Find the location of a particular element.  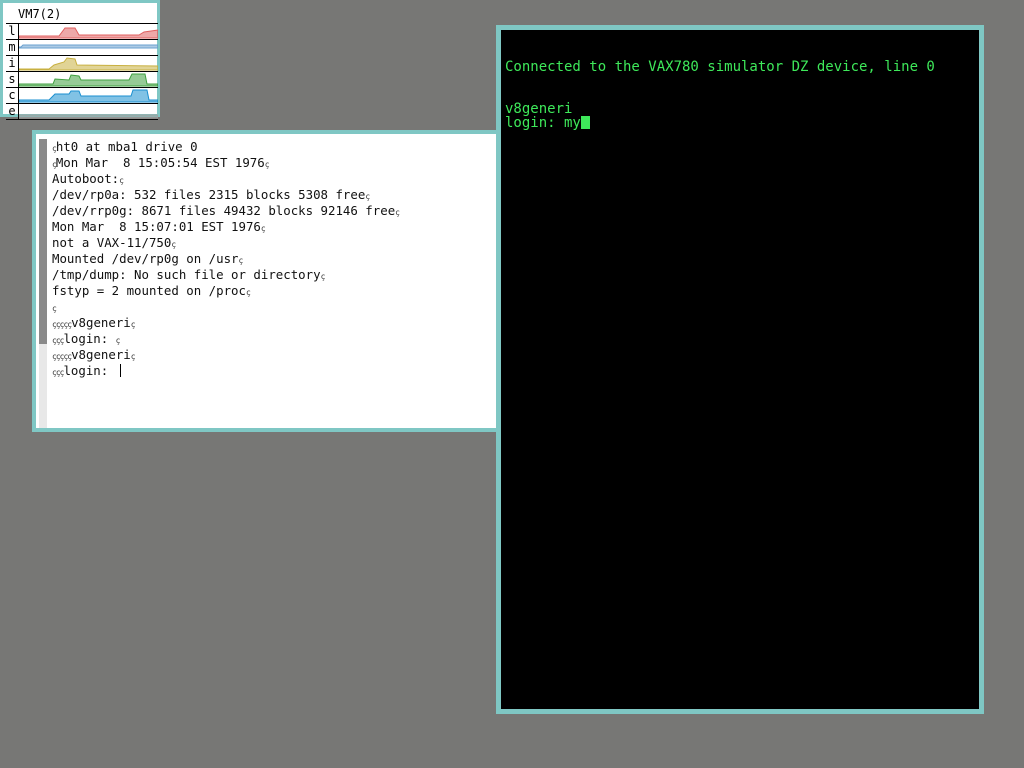

console-line: /tmp/dump: No such file or directoryç is located at coordinates (272, 275).